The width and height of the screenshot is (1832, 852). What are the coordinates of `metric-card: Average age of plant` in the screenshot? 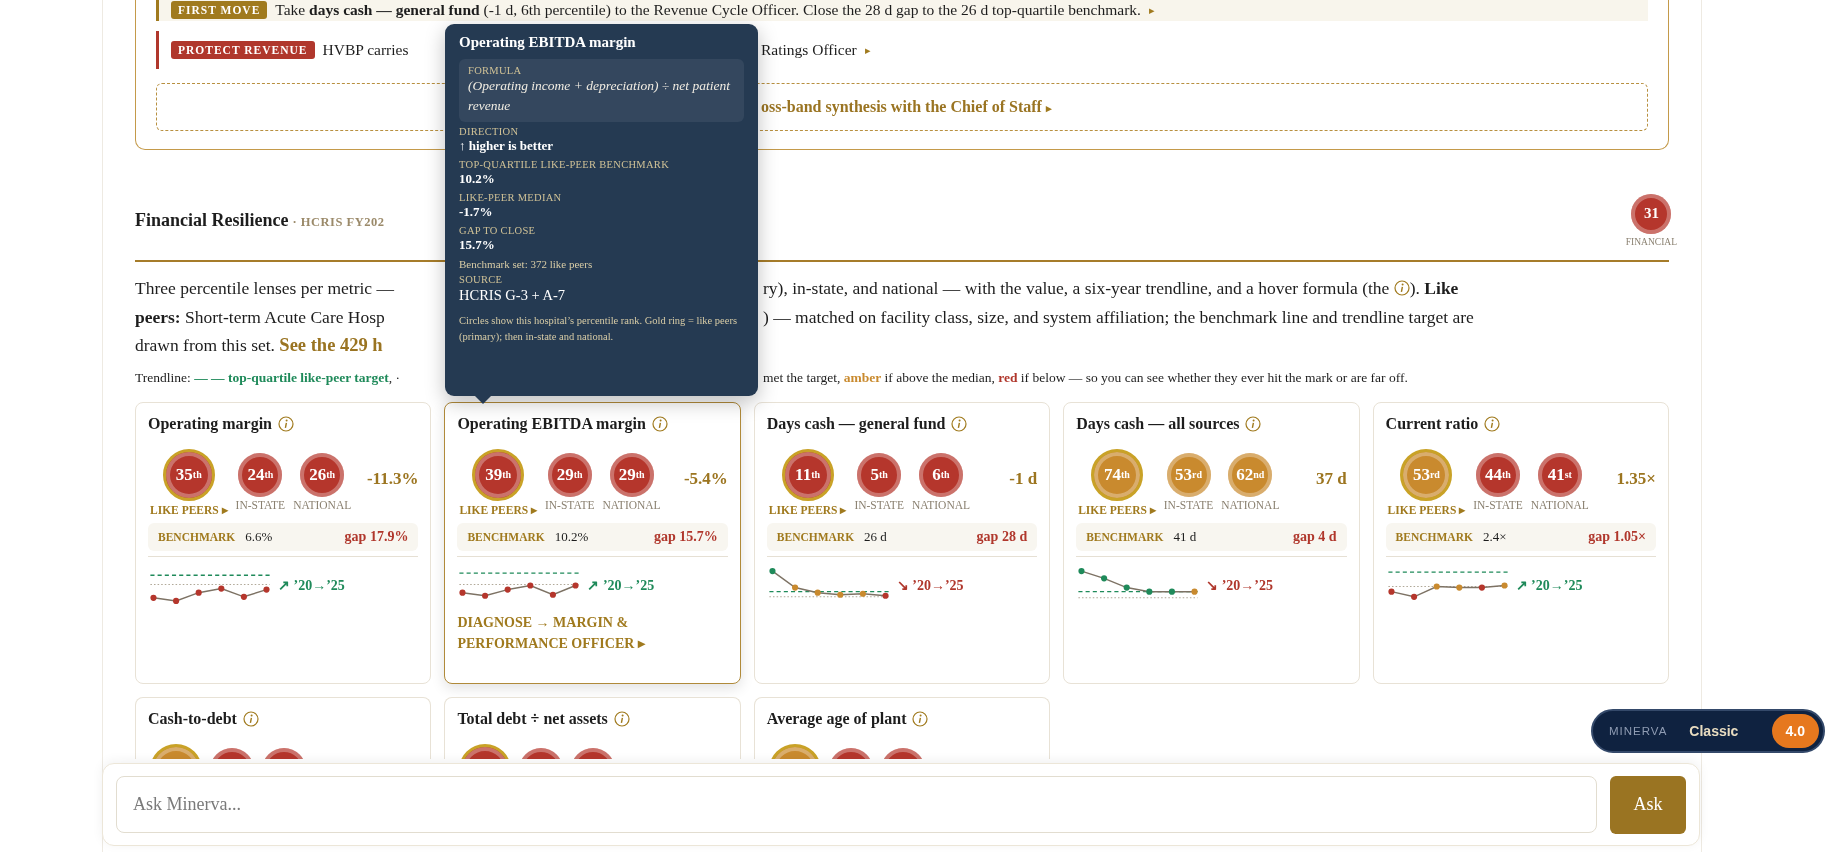 It's located at (902, 727).